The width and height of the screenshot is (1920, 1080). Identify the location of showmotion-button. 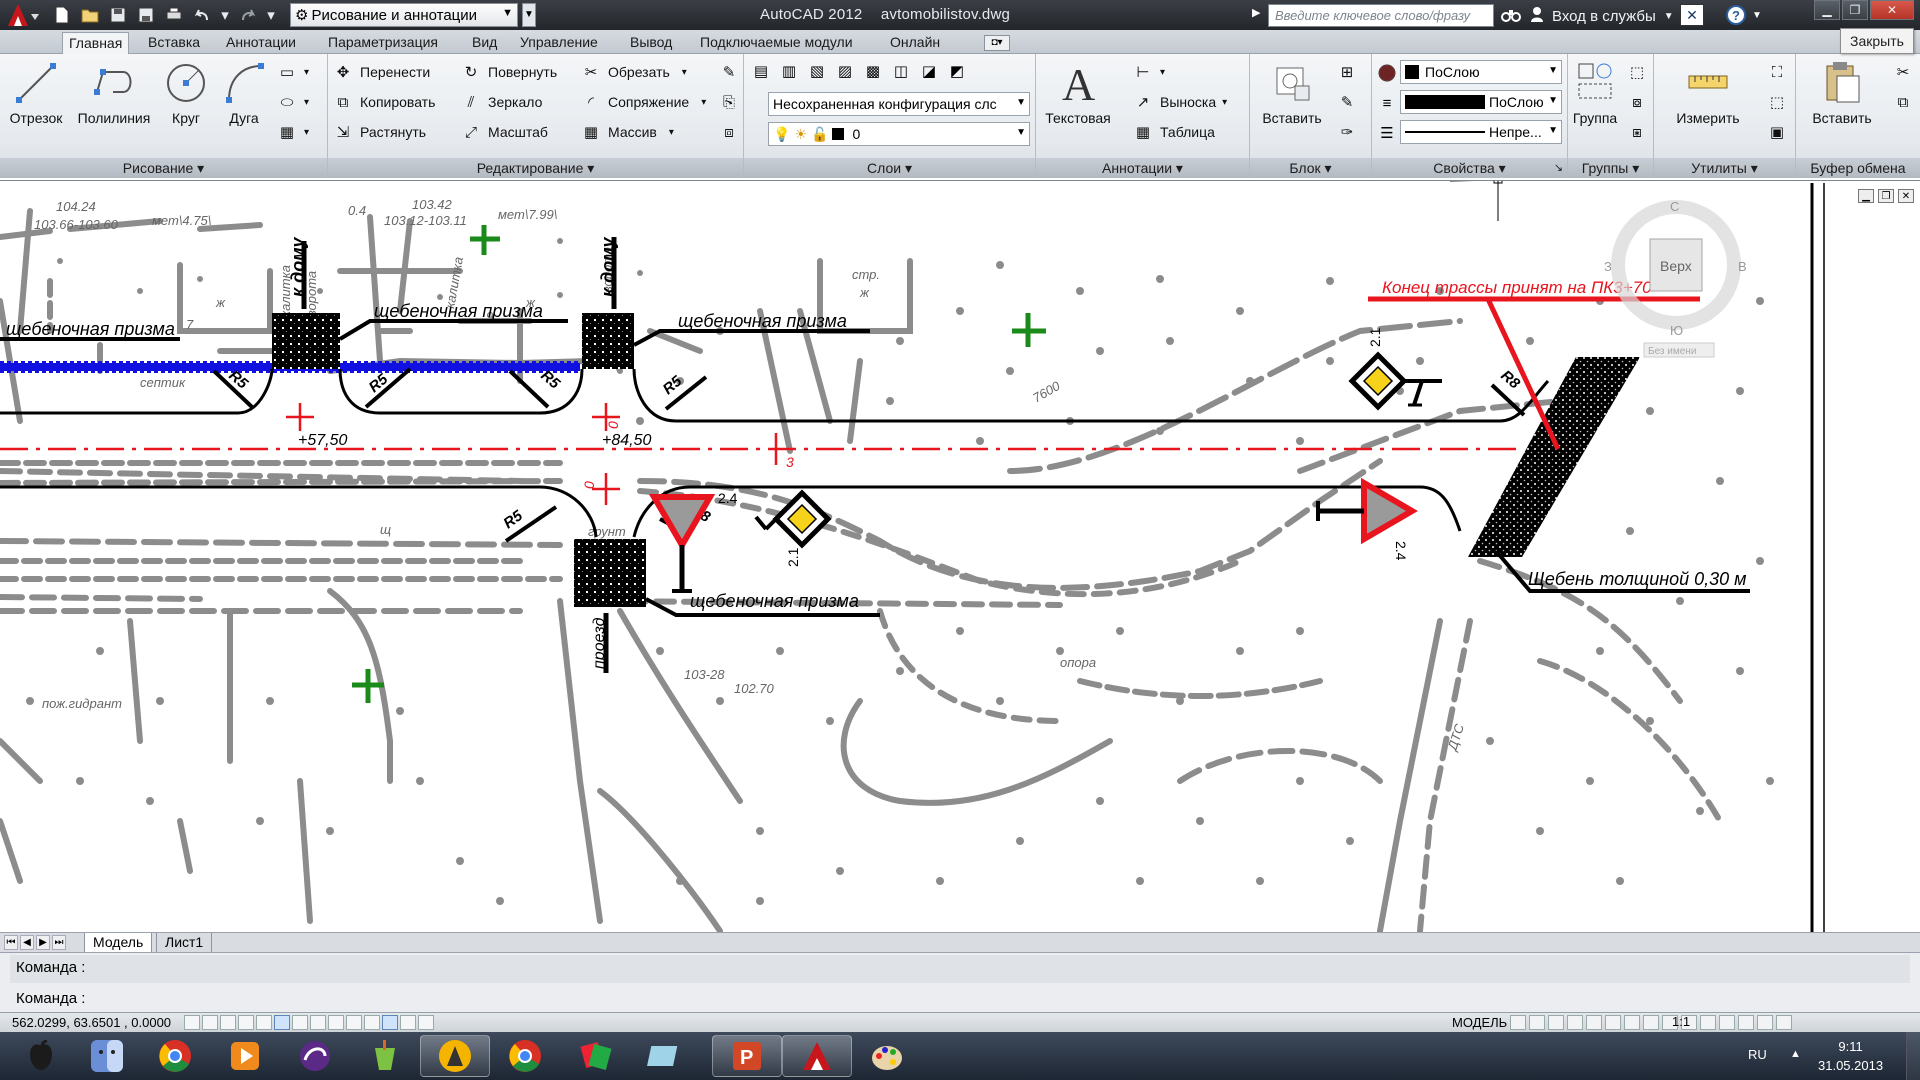
(1613, 1022).